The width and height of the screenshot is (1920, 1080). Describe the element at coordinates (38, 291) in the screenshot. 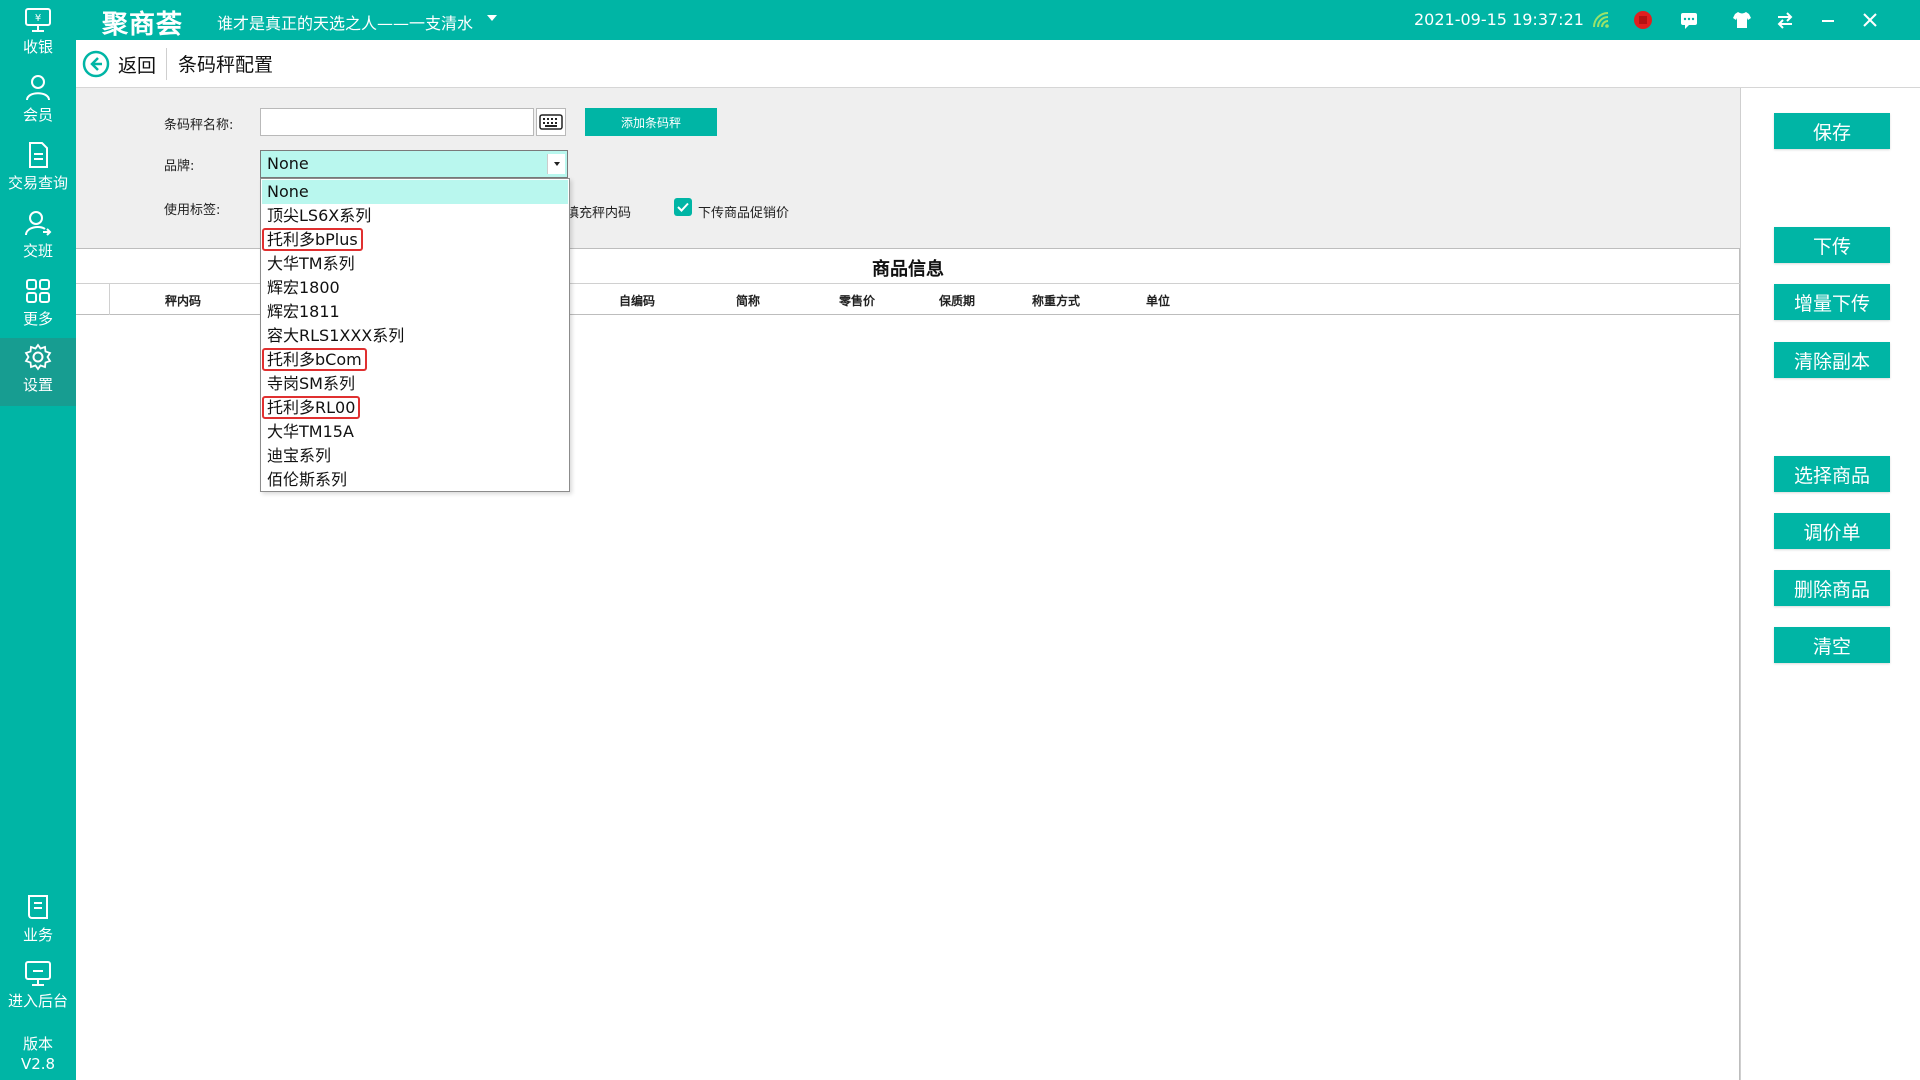

I see `grid-icon` at that location.